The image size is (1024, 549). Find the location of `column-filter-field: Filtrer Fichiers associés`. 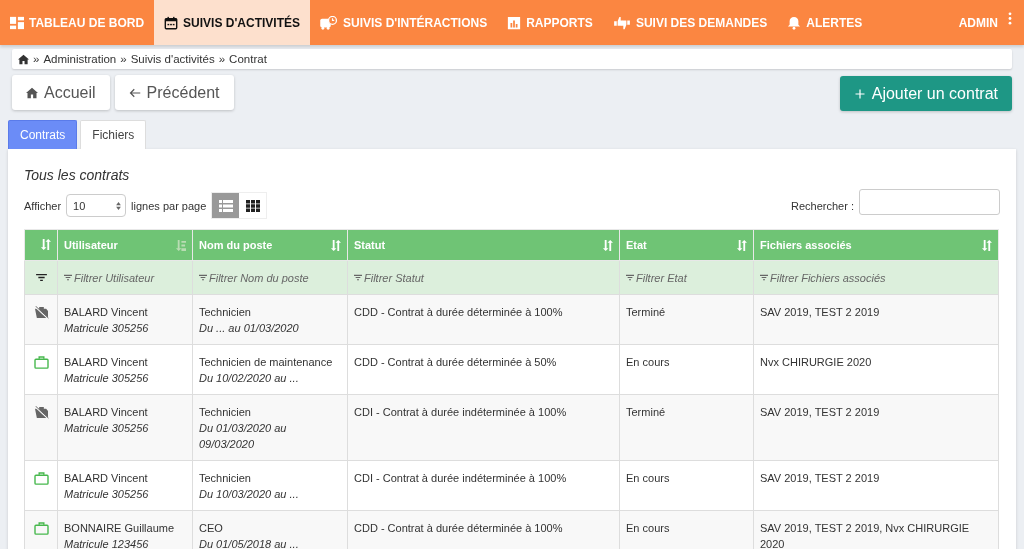

column-filter-field: Filtrer Fichiers associés is located at coordinates (823, 277).